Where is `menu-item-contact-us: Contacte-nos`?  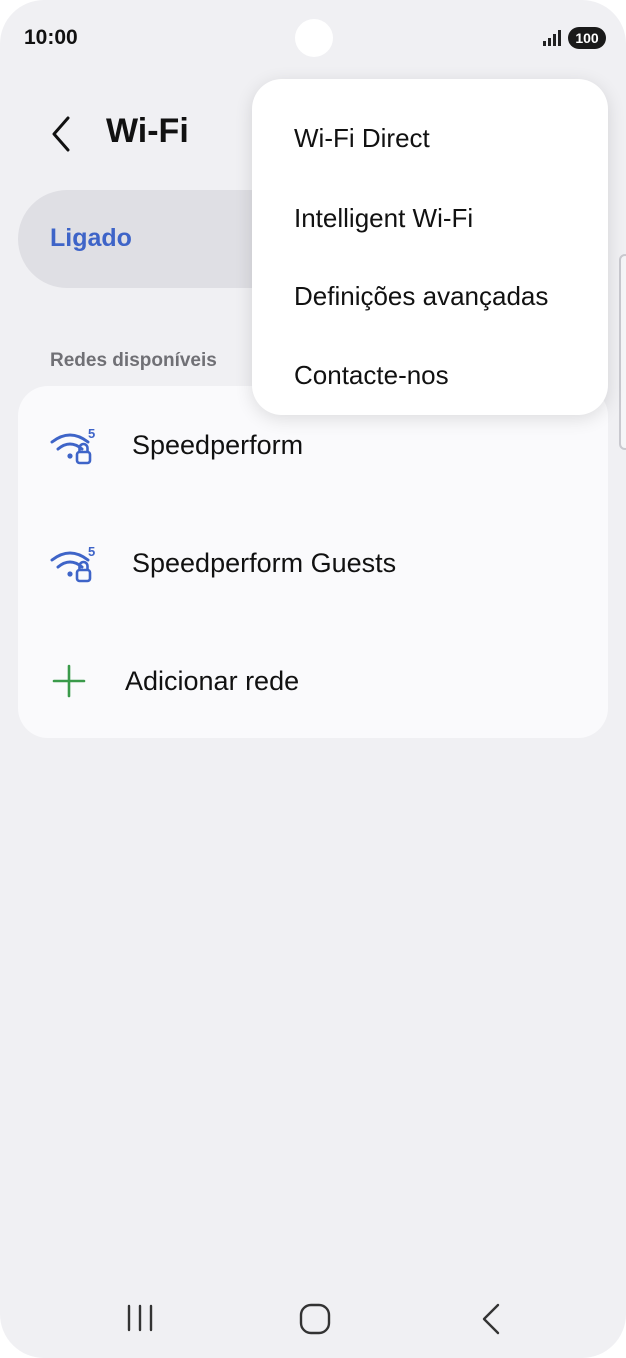
menu-item-contact-us: Contacte-nos is located at coordinates (430, 365).